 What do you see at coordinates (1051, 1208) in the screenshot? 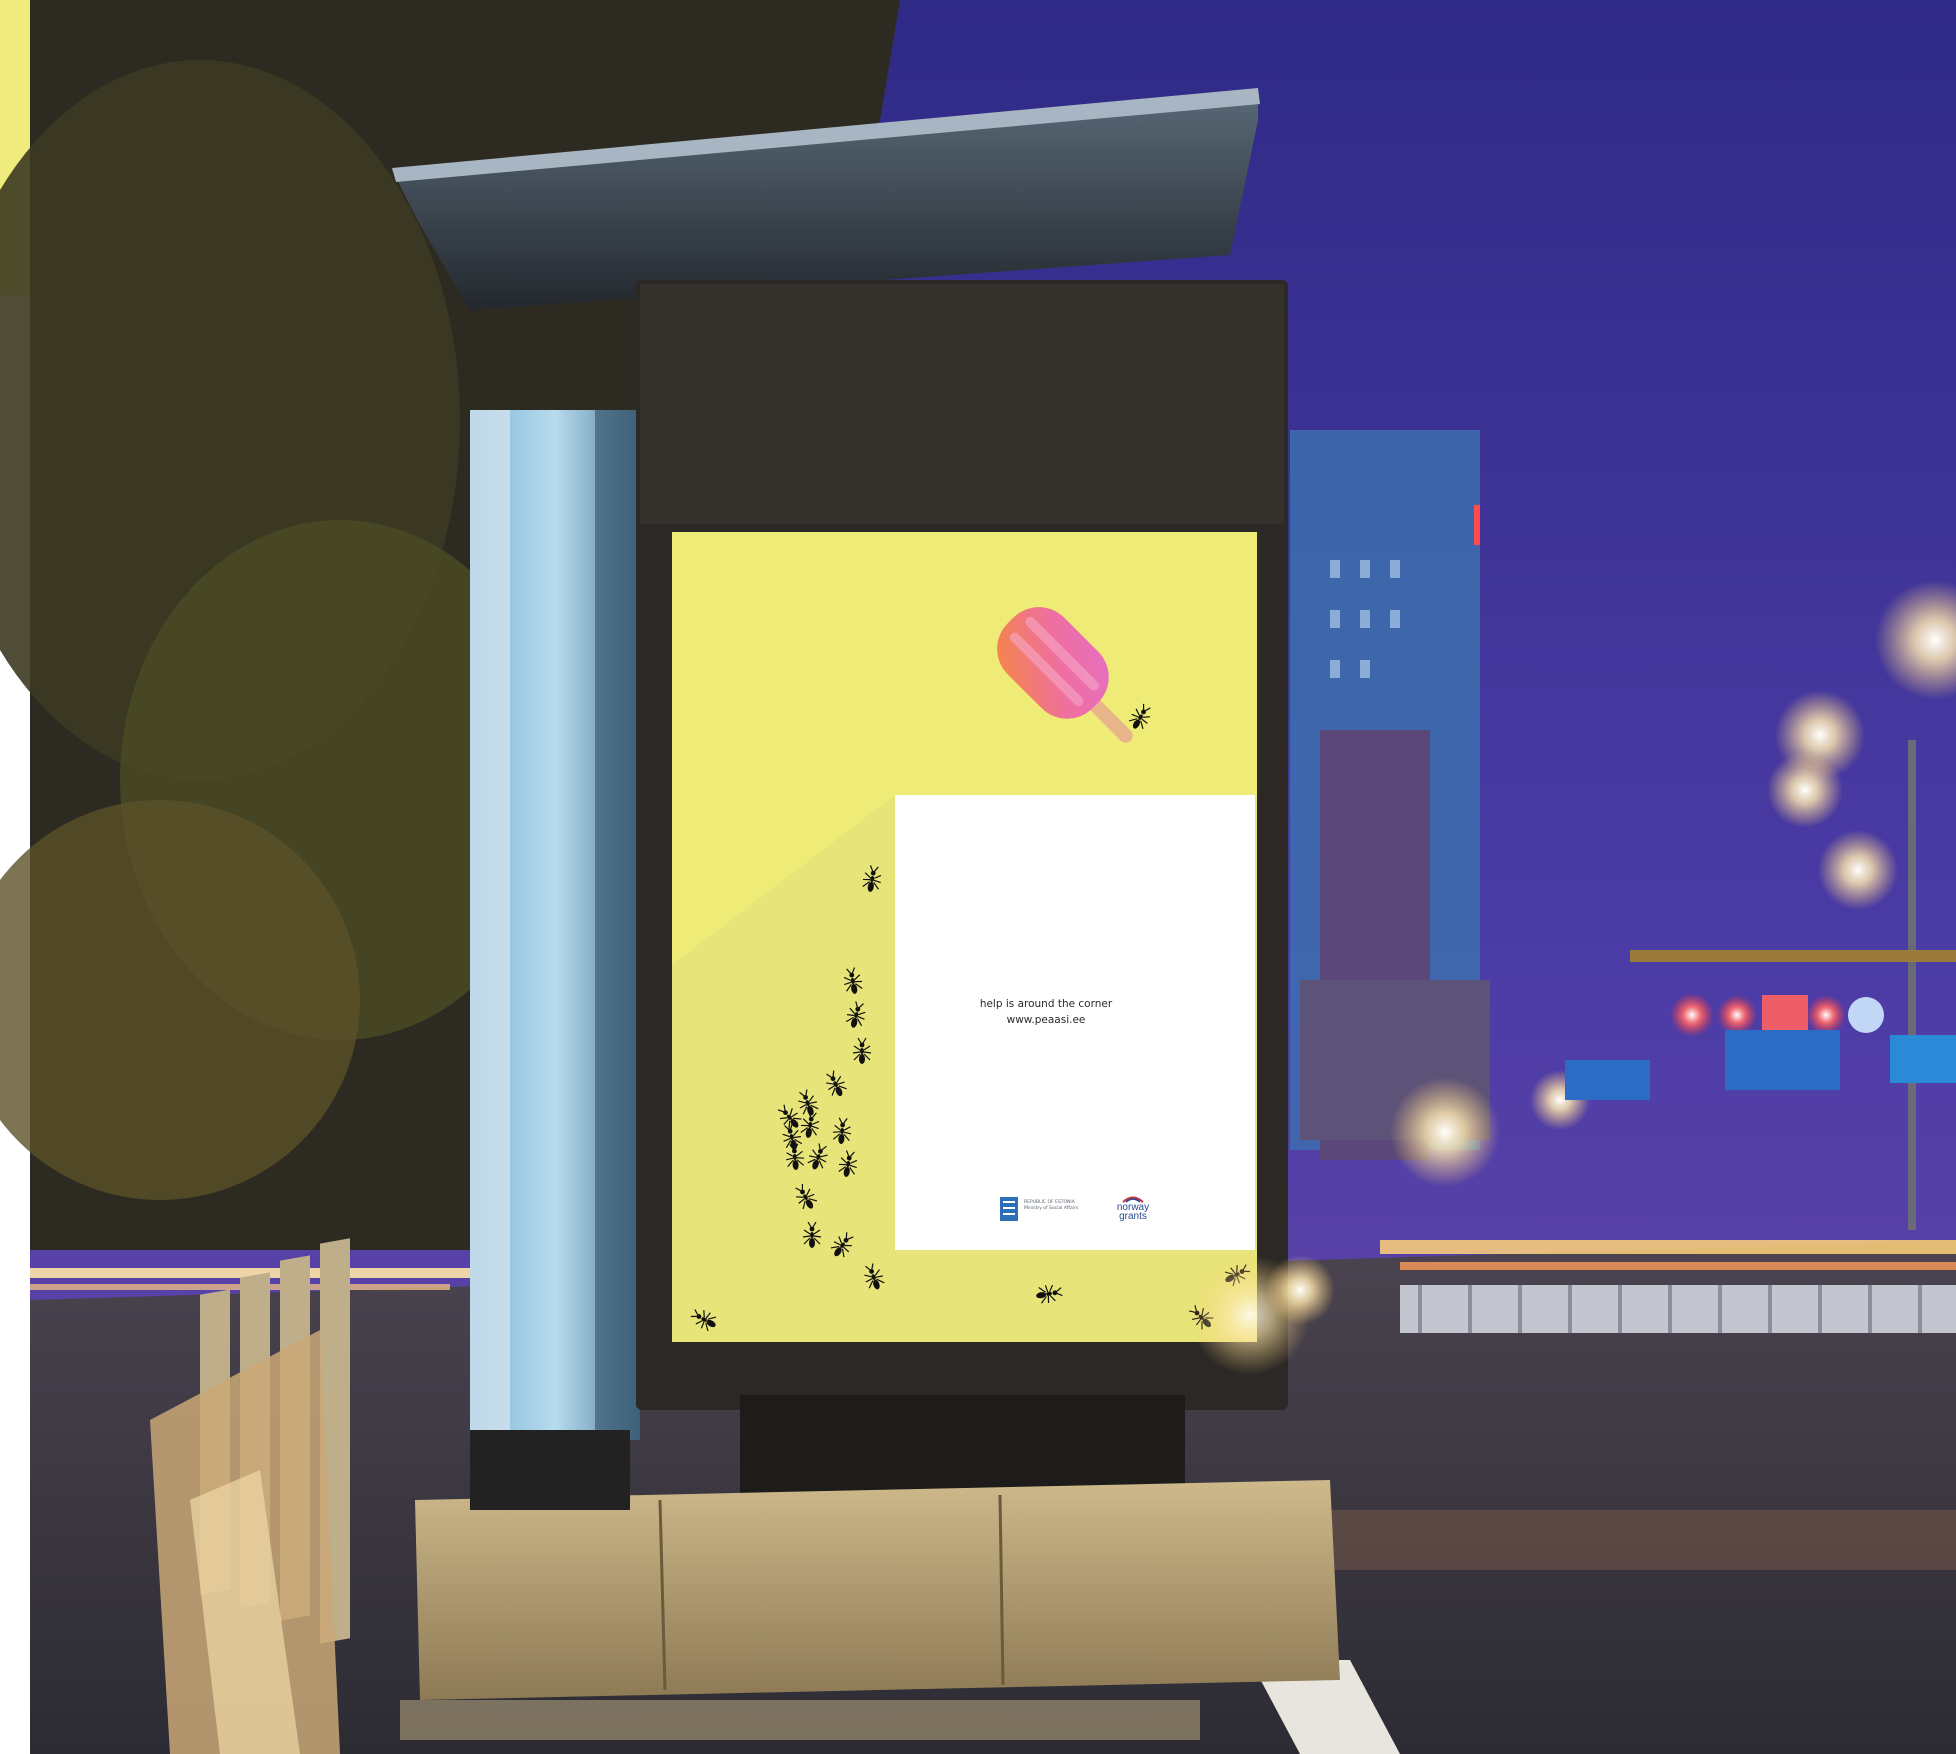
I see `estonia-logo-line2: Ministry of Social Affairs` at bounding box center [1051, 1208].